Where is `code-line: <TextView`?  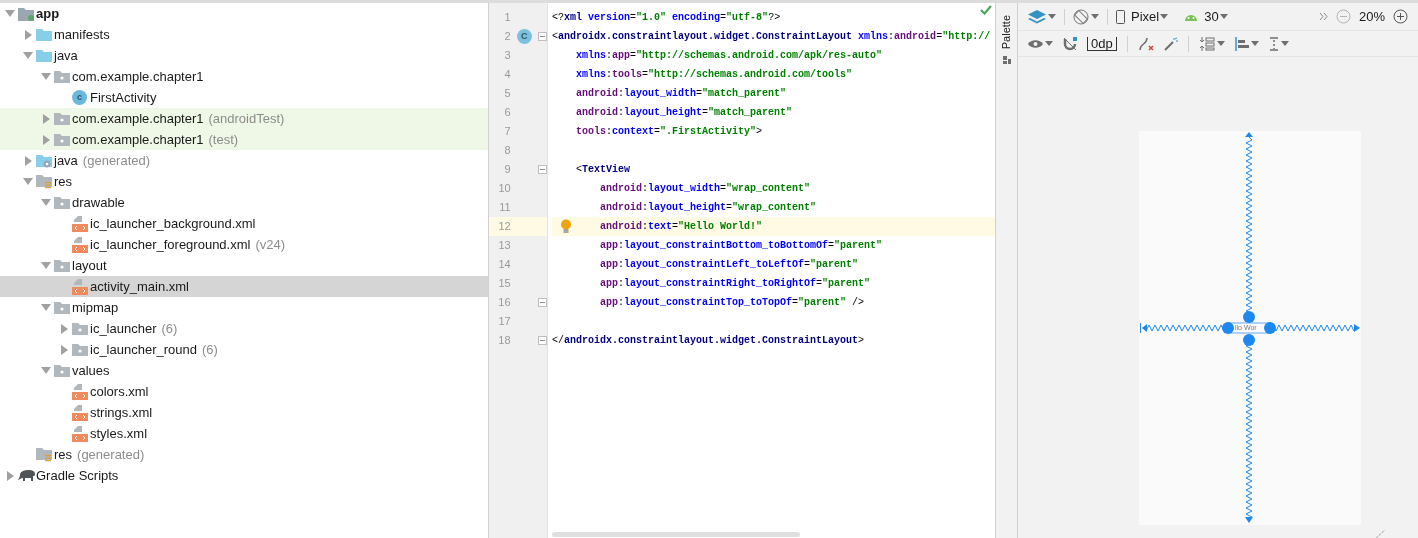 code-line: <TextView is located at coordinates (603, 170).